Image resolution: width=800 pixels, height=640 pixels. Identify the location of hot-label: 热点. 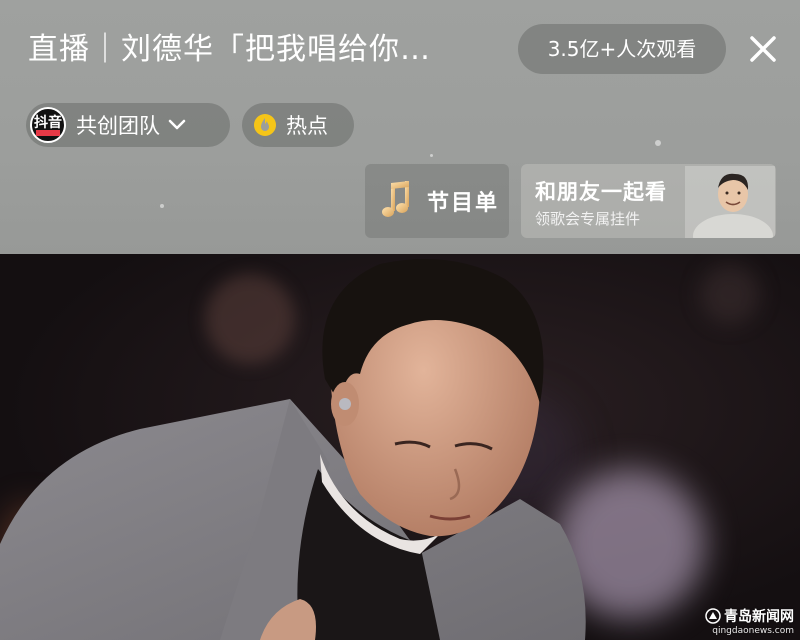
(307, 126).